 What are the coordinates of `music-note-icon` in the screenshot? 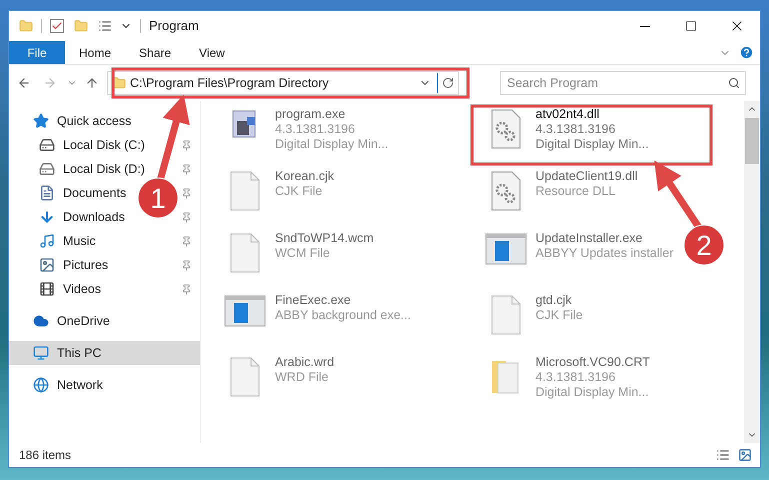 It's located at (47, 241).